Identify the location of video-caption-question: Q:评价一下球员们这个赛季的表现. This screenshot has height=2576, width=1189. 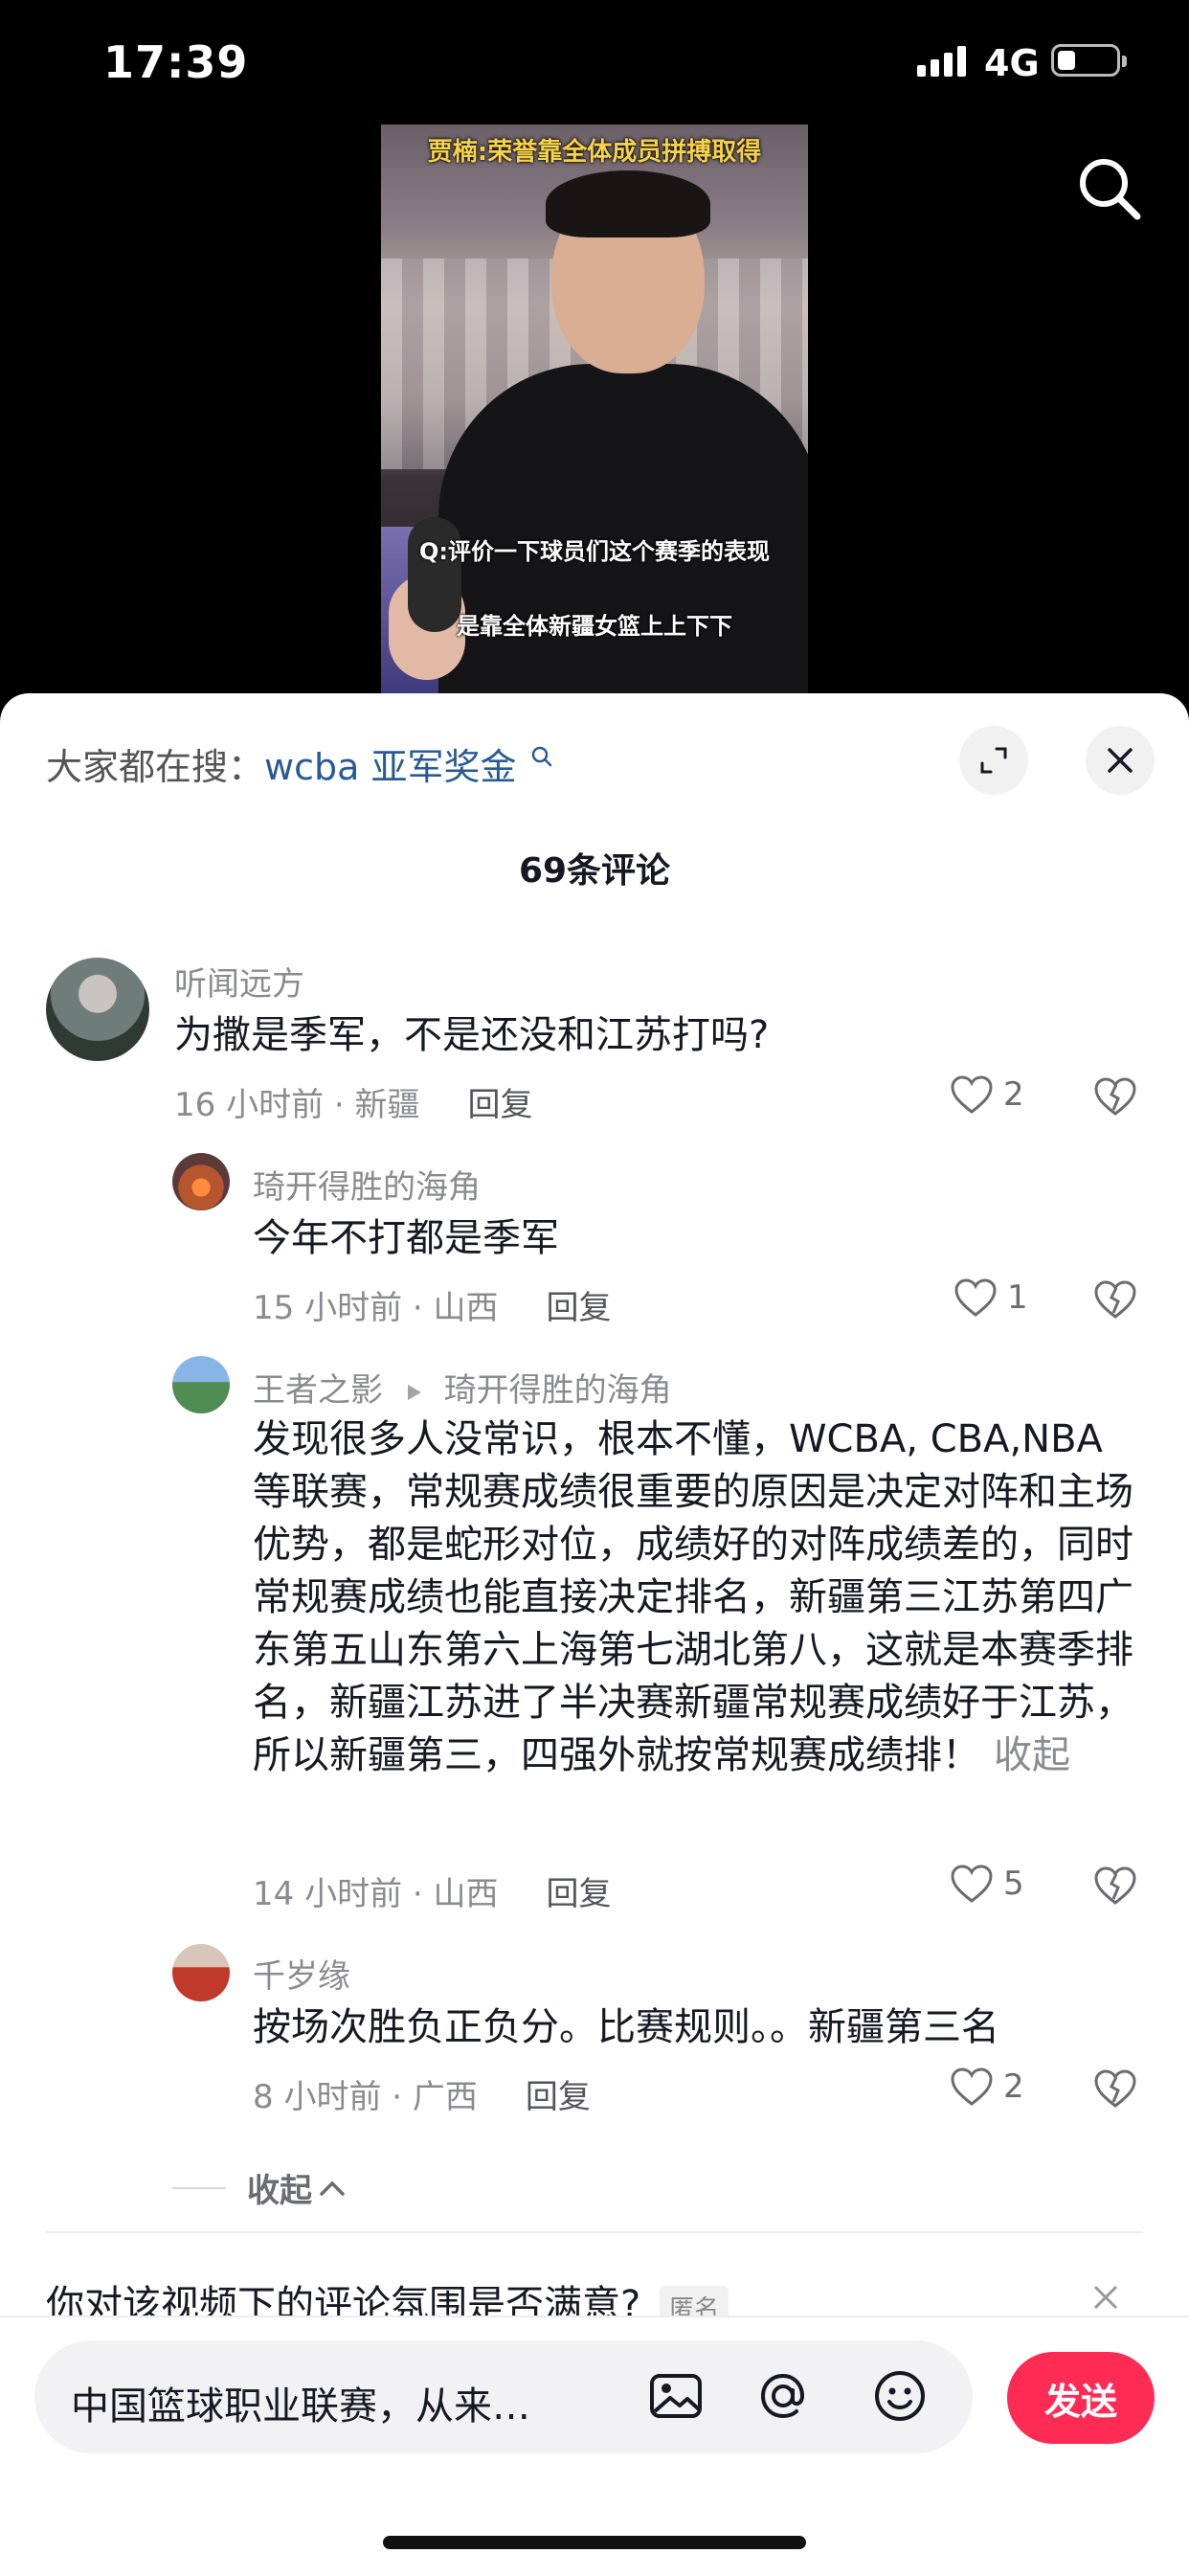
(594, 551).